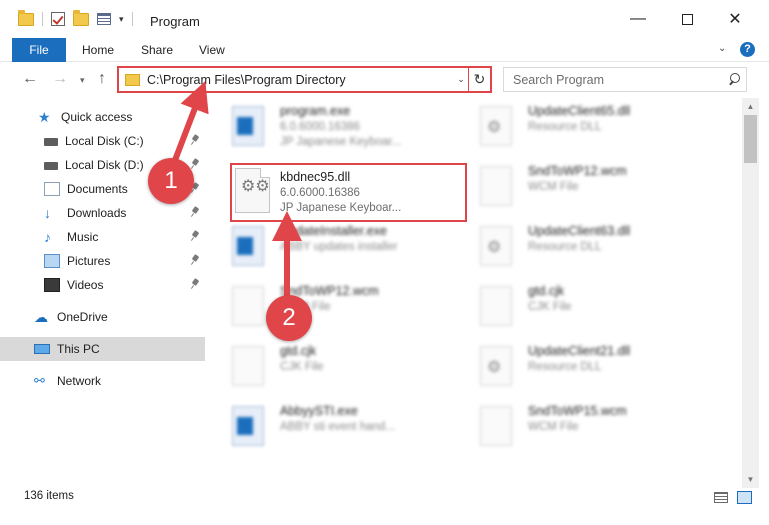  I want to click on documents-icon, so click(52, 189).